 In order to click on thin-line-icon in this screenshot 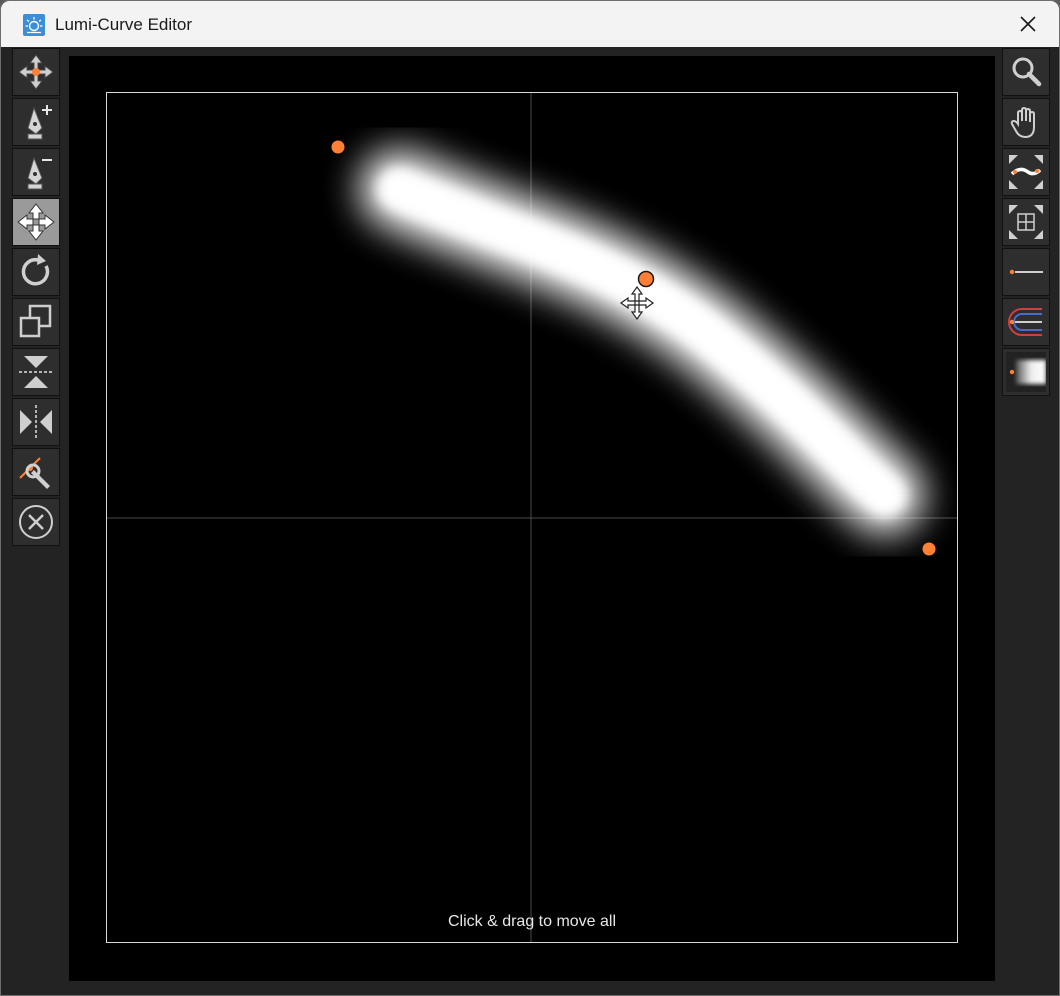, I will do `click(1026, 272)`.